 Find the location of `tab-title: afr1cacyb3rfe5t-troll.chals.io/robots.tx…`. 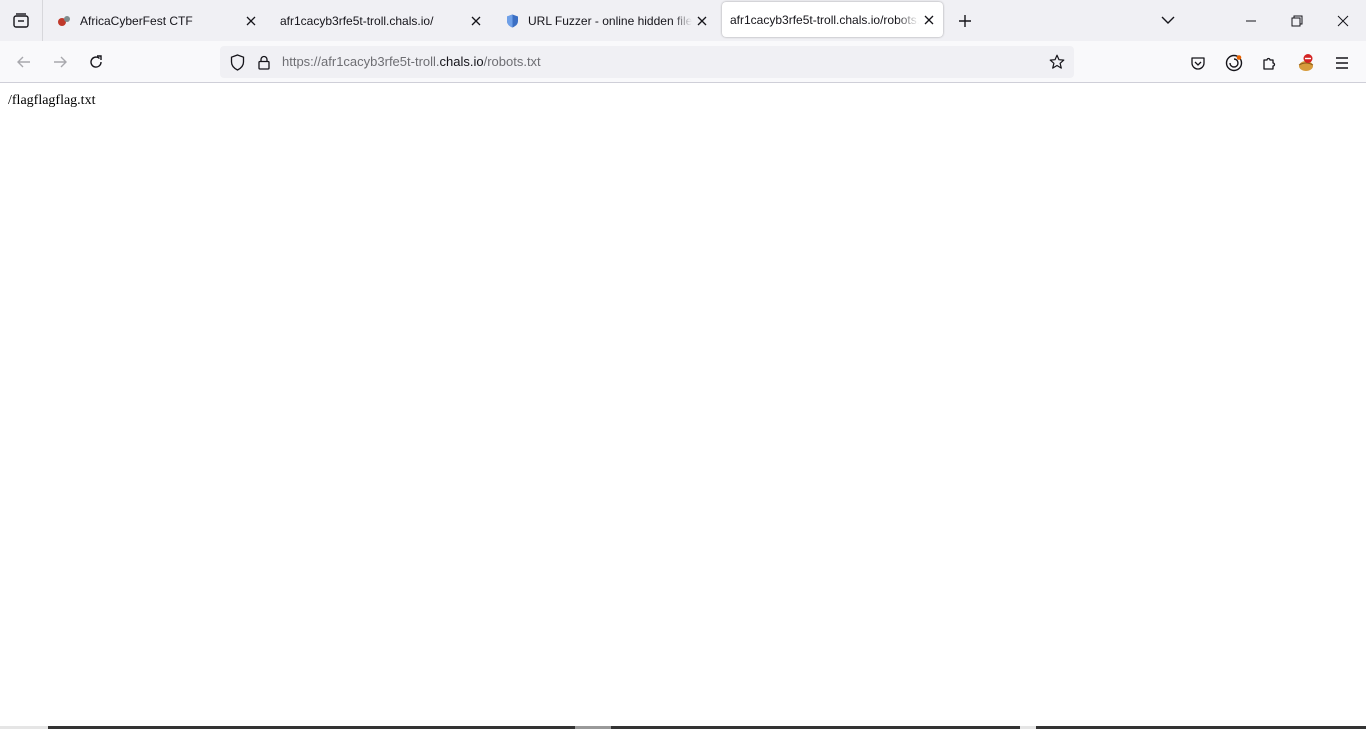

tab-title: afr1cacyb3rfe5t-troll.chals.io/robots.tx… is located at coordinates (824, 19).